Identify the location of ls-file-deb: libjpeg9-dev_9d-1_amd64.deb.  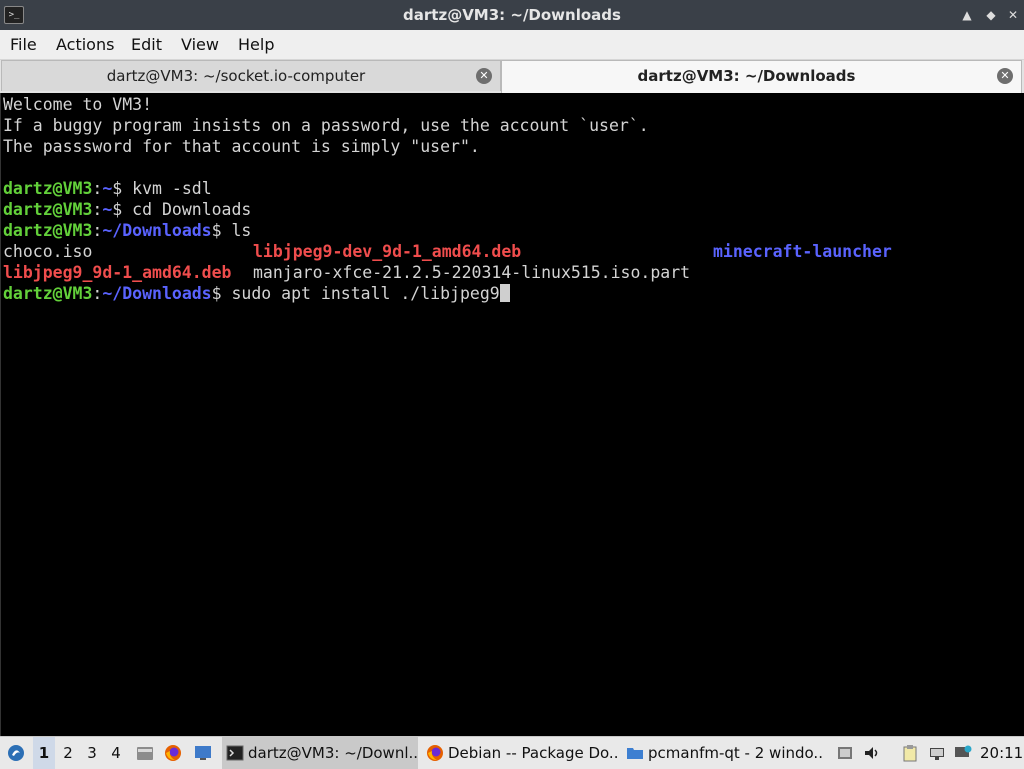
(387, 251).